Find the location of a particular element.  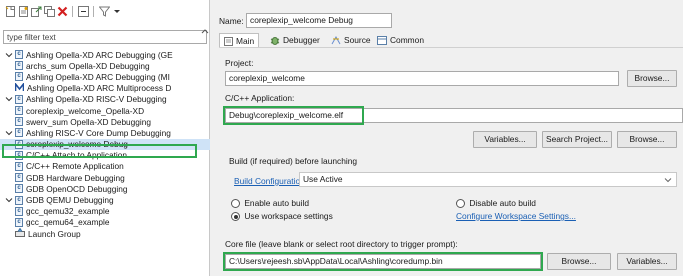

name-input: coreplexip_welcome Debug is located at coordinates (319, 20).